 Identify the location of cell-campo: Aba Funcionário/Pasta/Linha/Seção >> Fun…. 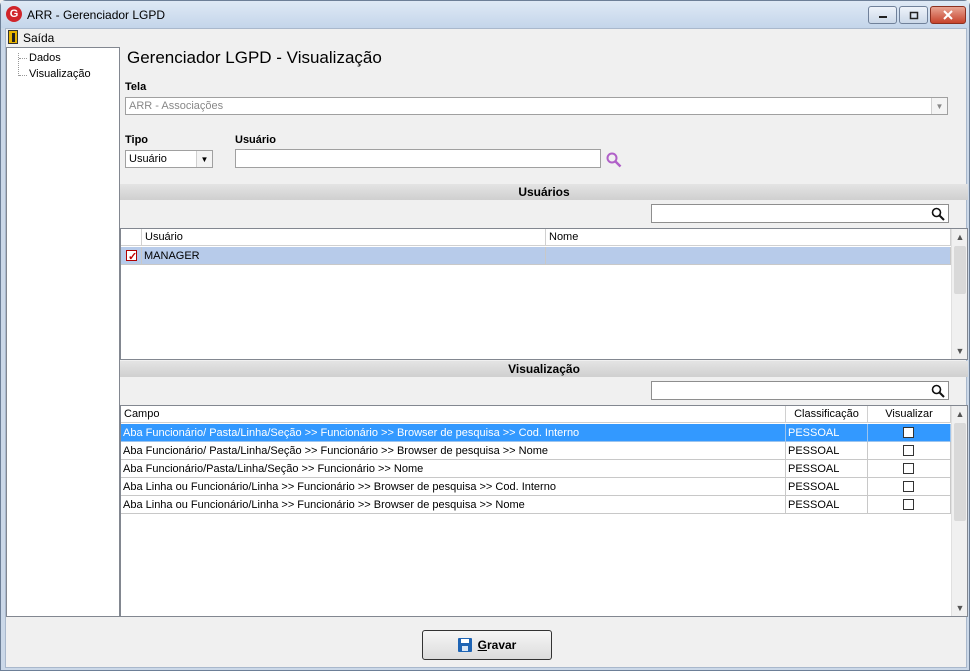
(453, 469).